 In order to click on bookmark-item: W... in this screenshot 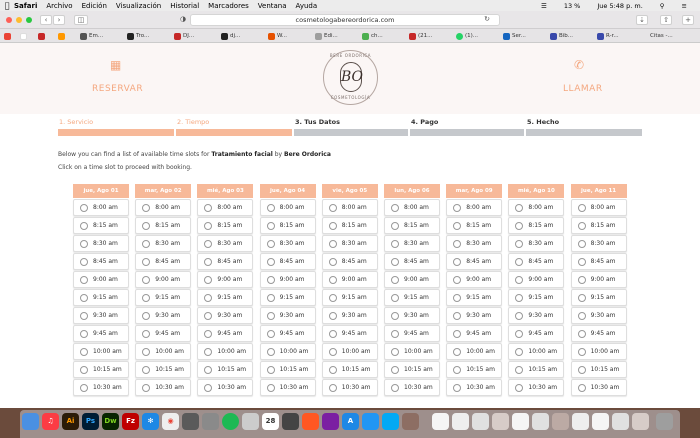, I will do `click(284, 36)`.